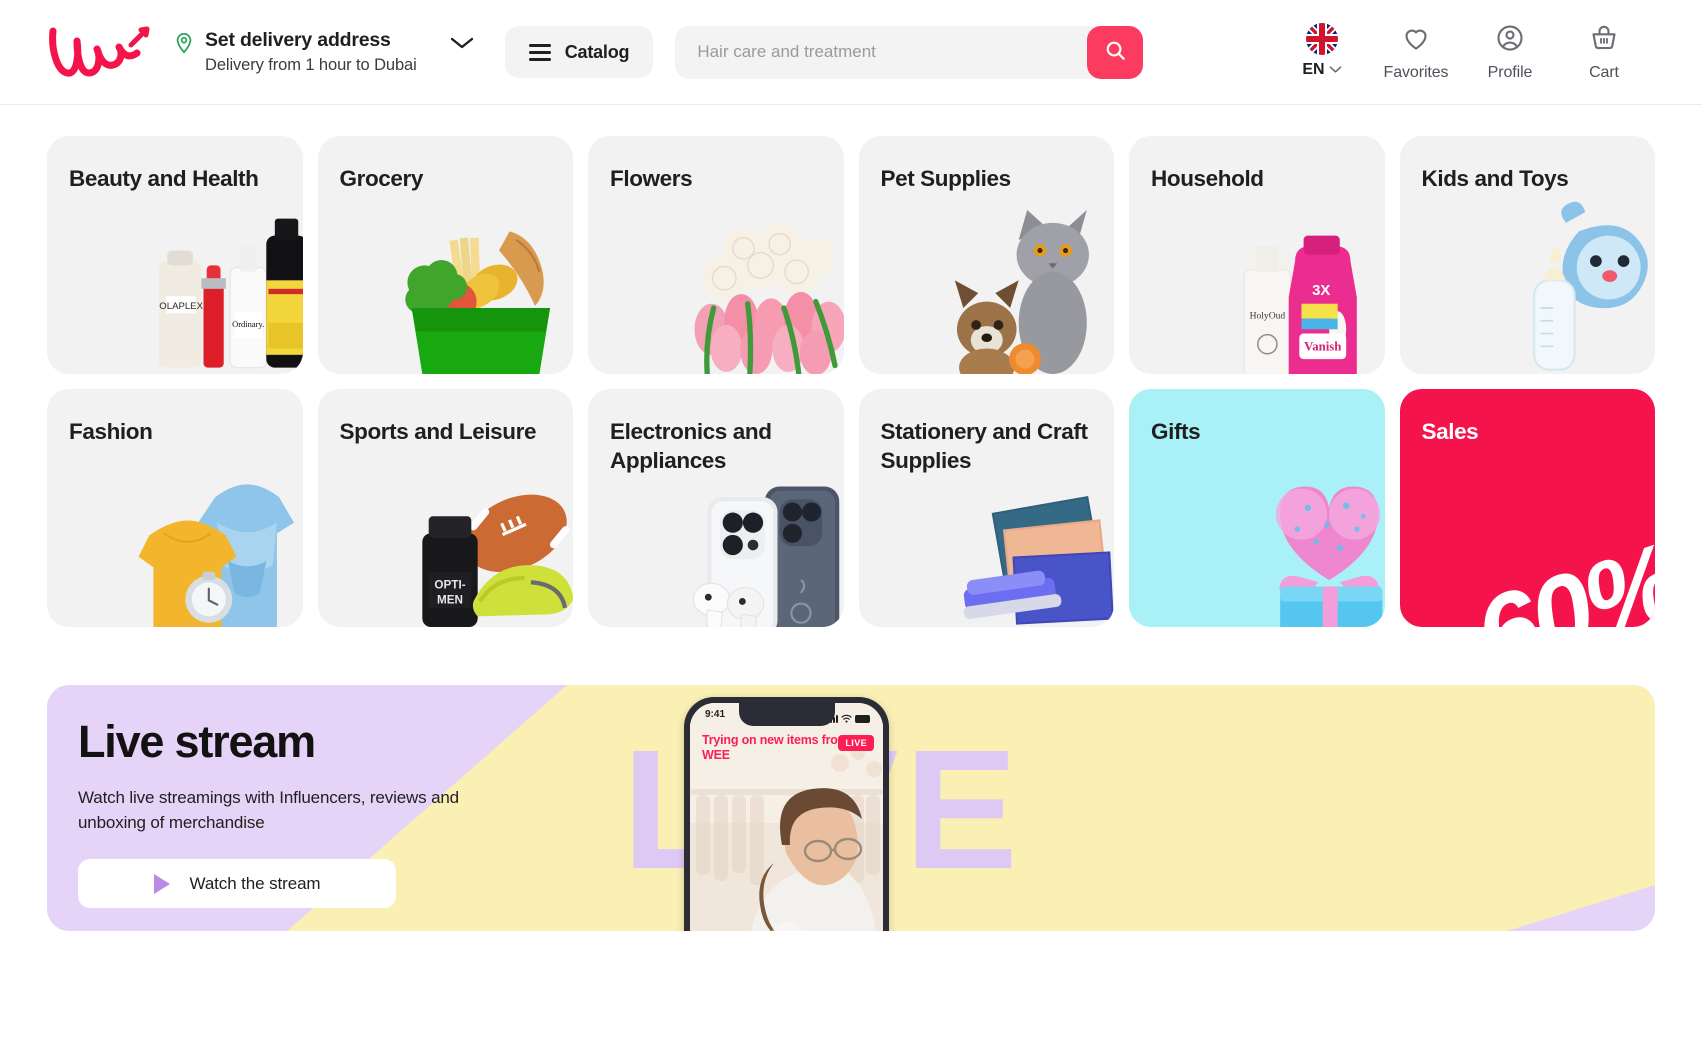 This screenshot has height=1041, width=1702. I want to click on svg-text: Ordinary., so click(248, 324).